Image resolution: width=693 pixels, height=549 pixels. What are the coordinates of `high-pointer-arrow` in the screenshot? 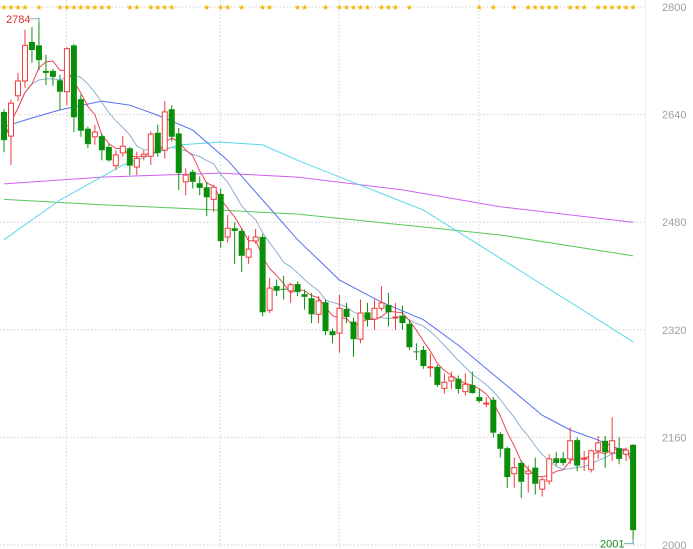 It's located at (34, 20).